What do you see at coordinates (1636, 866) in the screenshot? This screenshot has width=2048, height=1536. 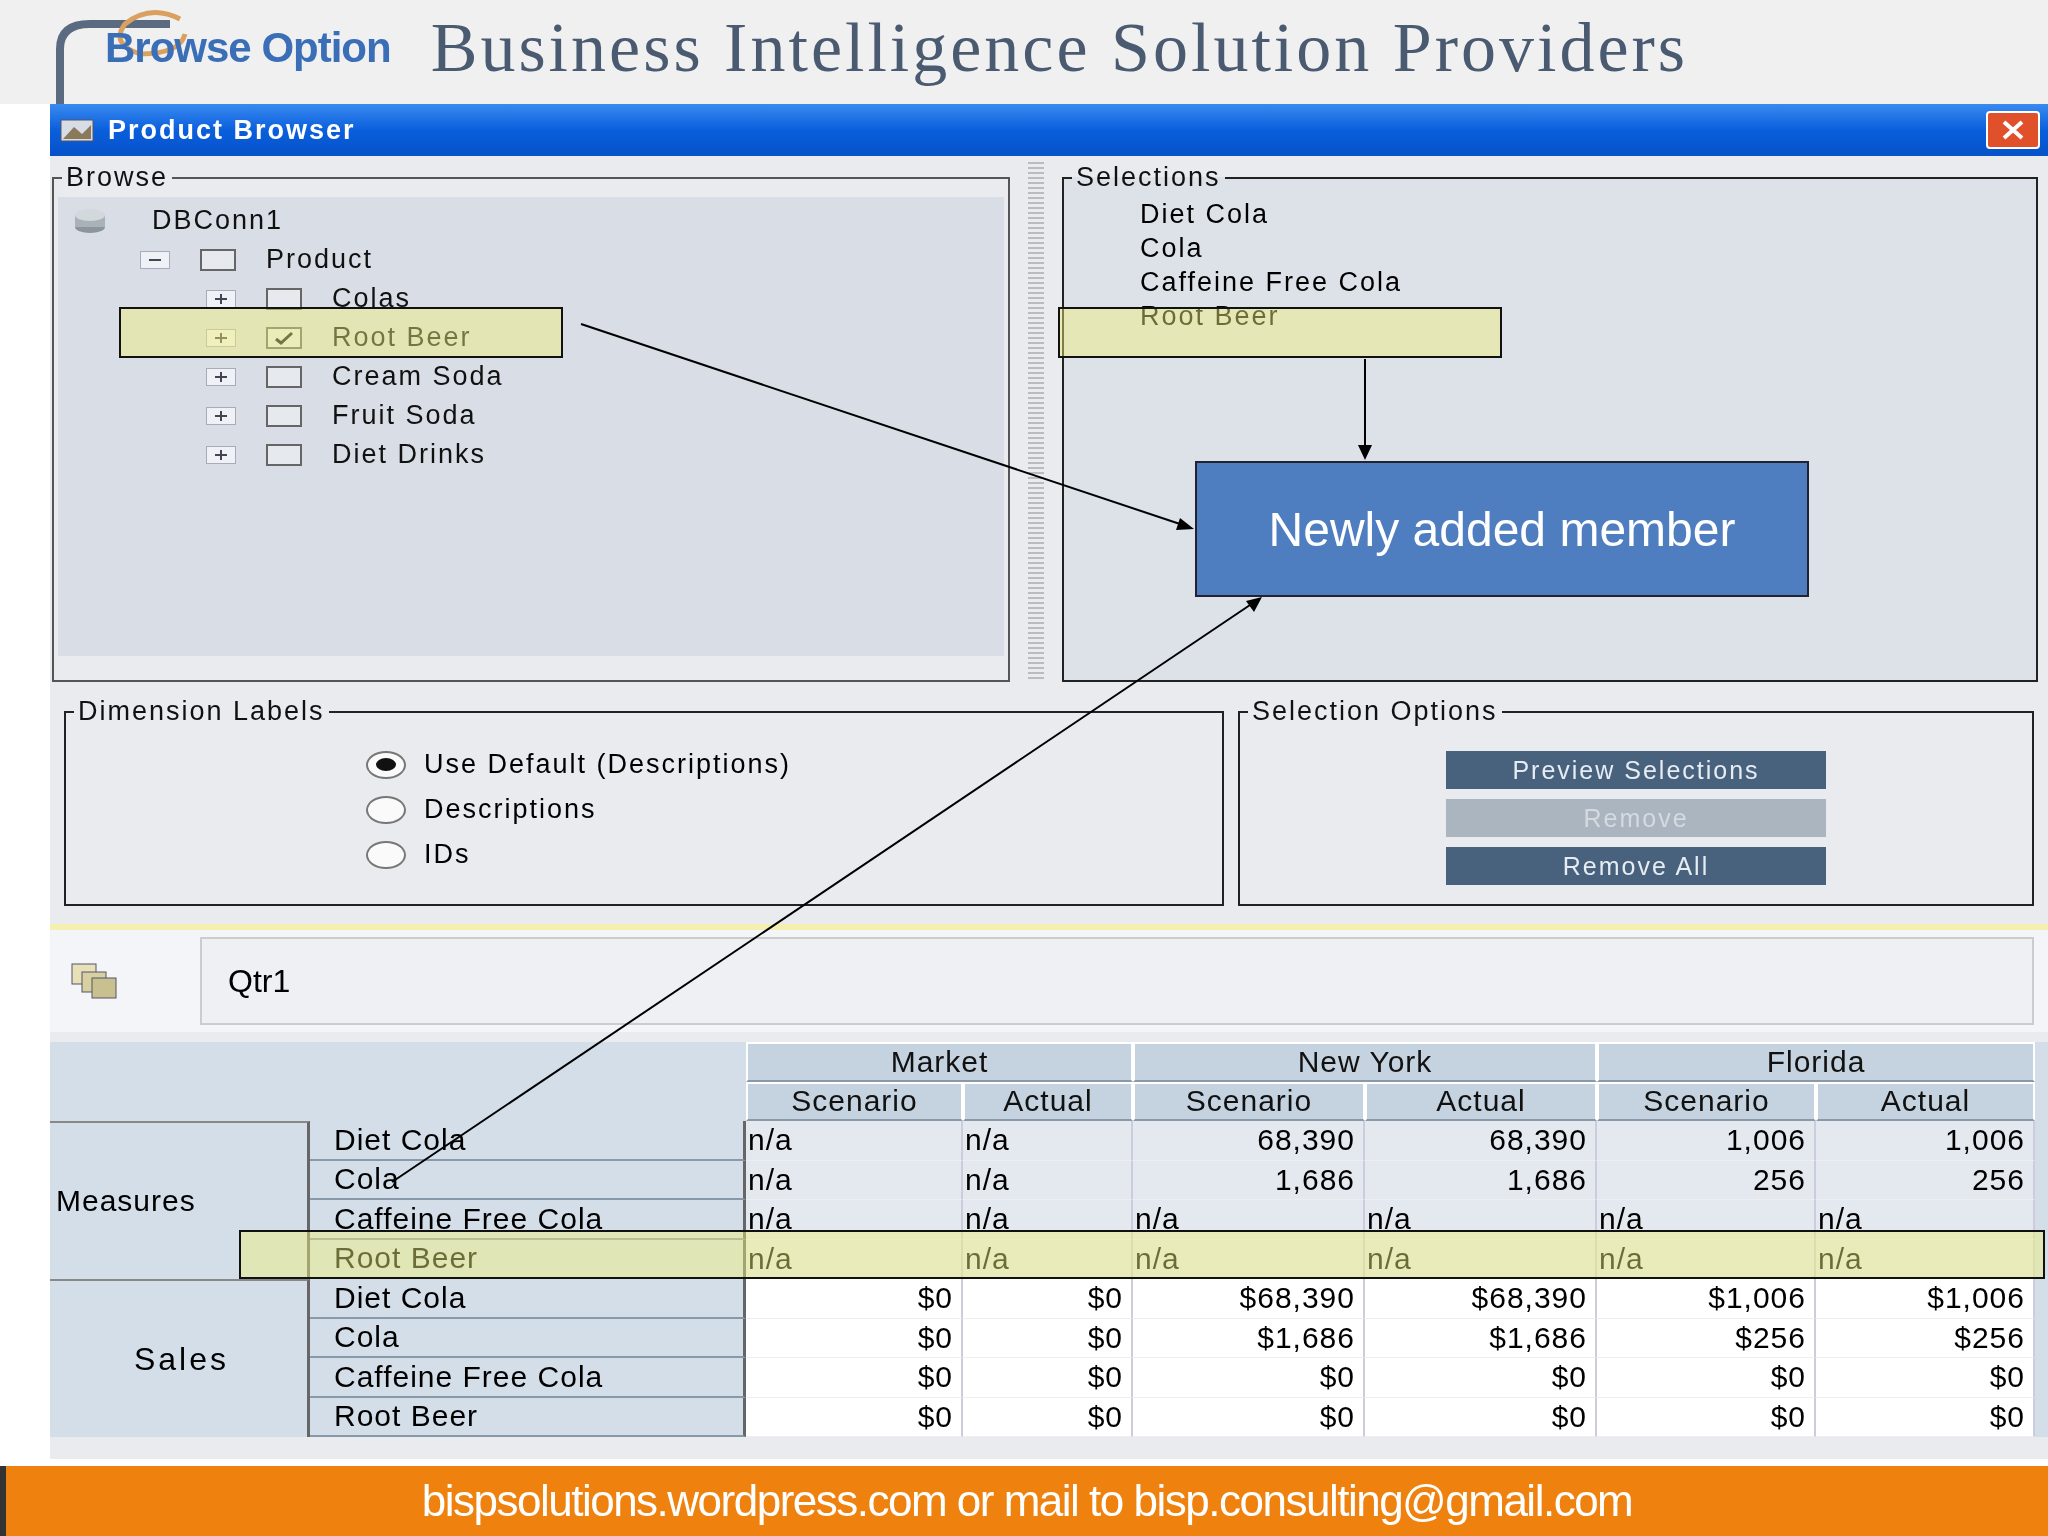 I see `action-button: Remove All` at bounding box center [1636, 866].